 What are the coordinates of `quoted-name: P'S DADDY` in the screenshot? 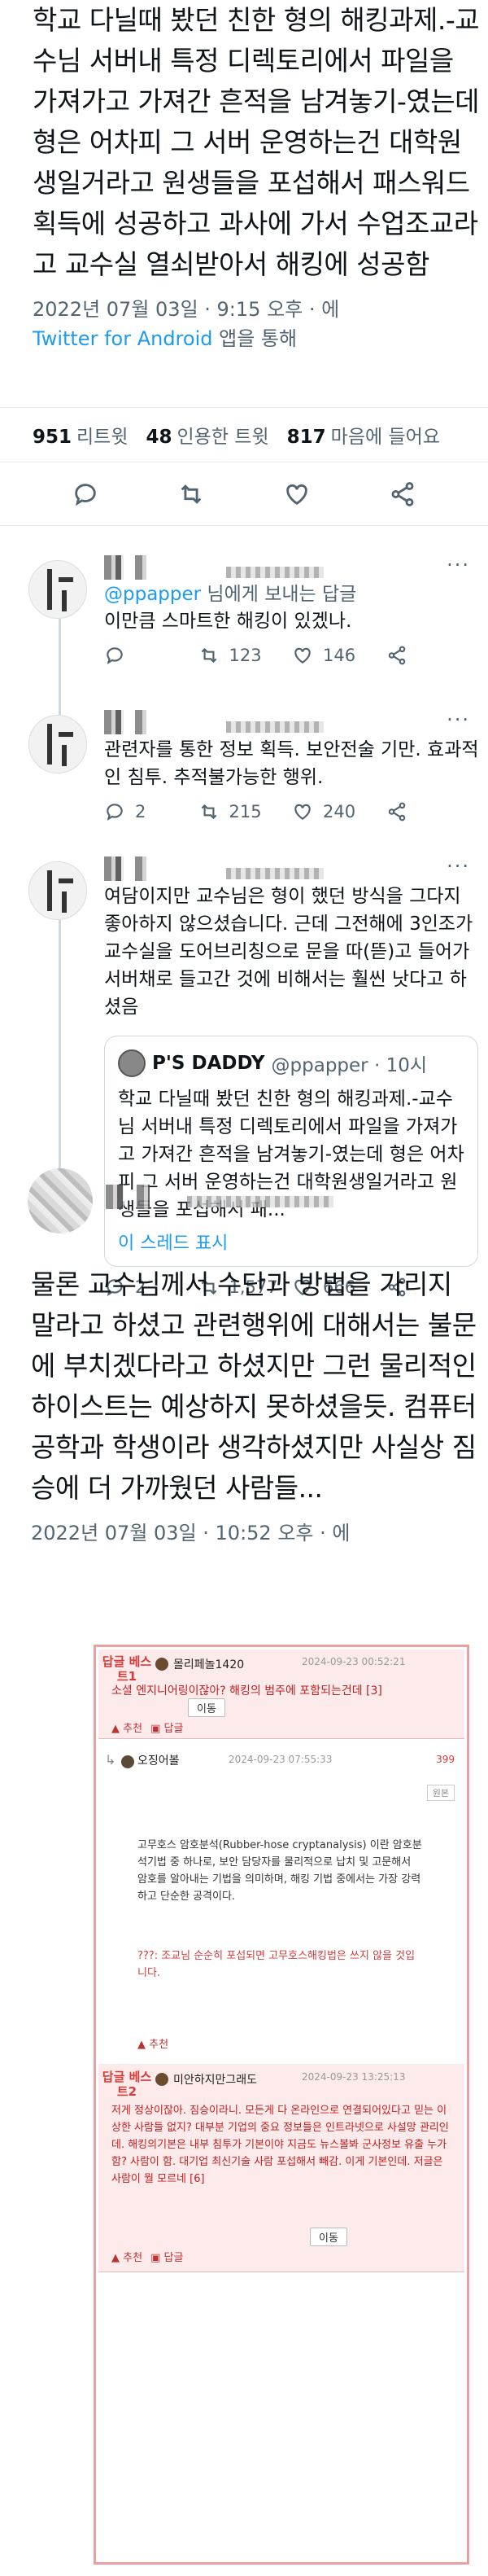 It's located at (208, 1063).